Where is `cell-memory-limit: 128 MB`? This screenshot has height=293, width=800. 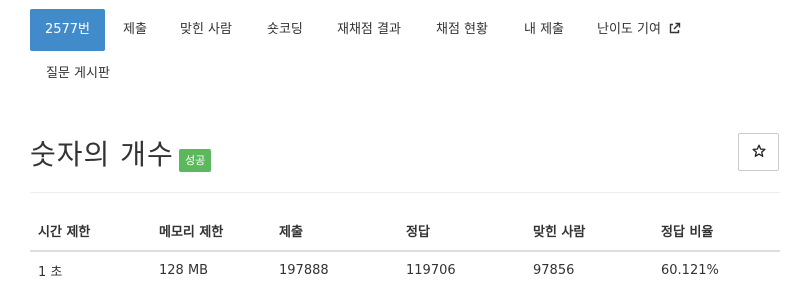 cell-memory-limit: 128 MB is located at coordinates (184, 270).